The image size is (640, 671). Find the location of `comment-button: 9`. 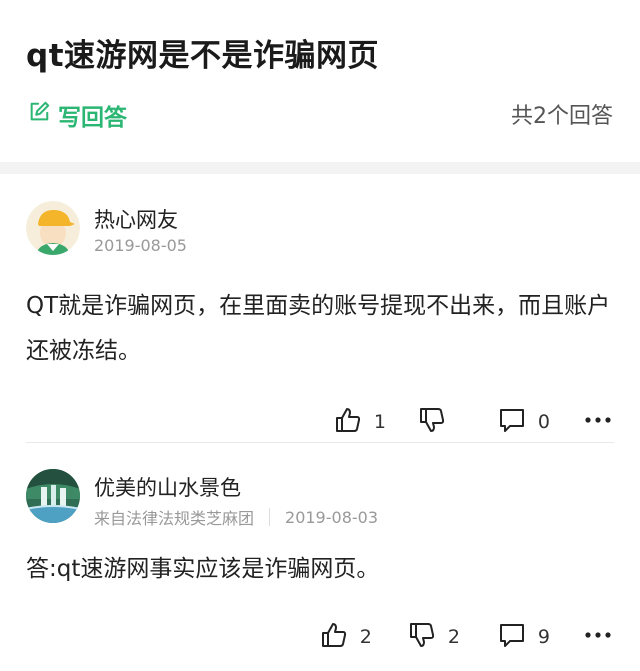

comment-button: 9 is located at coordinates (524, 637).